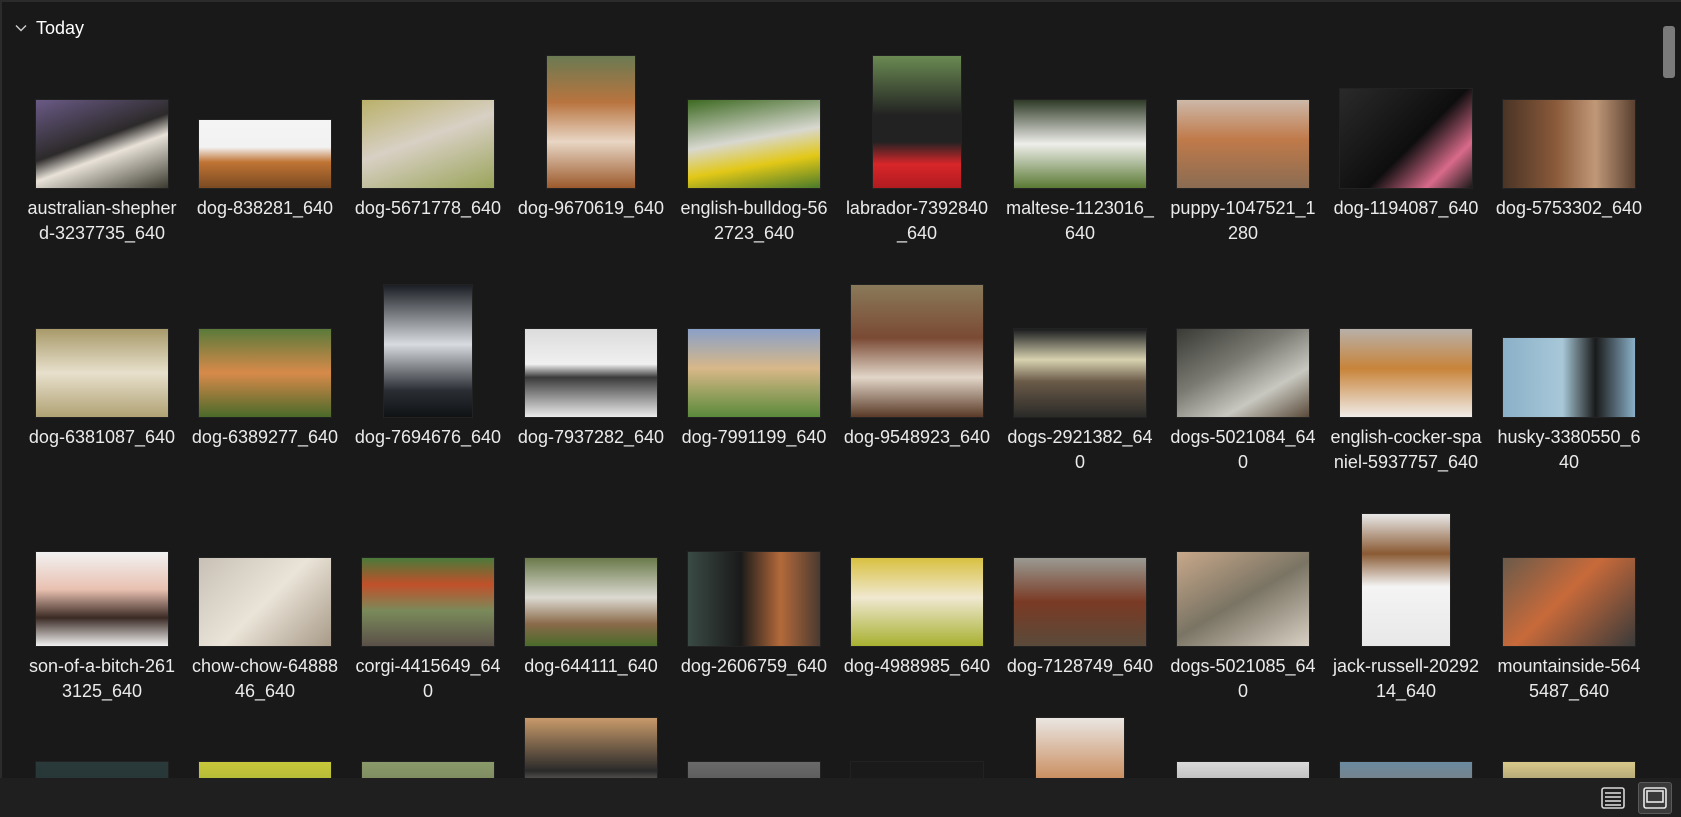  I want to click on chevron-down-icon, so click(21, 28).